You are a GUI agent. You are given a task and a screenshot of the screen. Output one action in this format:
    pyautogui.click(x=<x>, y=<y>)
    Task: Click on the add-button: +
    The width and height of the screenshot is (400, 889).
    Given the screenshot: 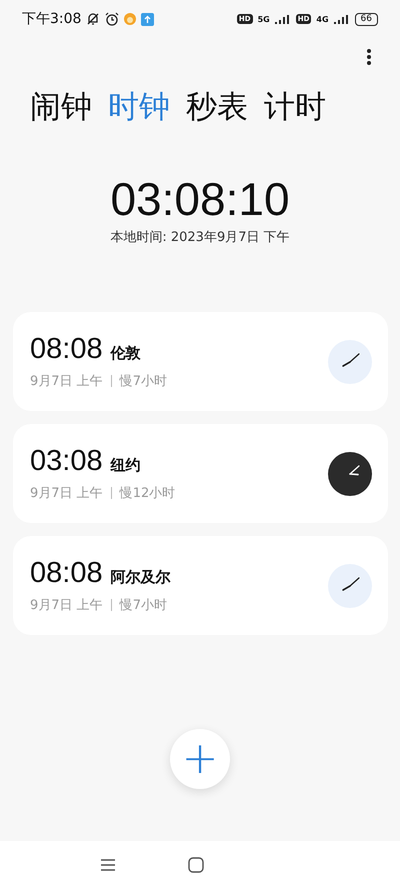 What is the action you would take?
    pyautogui.click(x=200, y=759)
    